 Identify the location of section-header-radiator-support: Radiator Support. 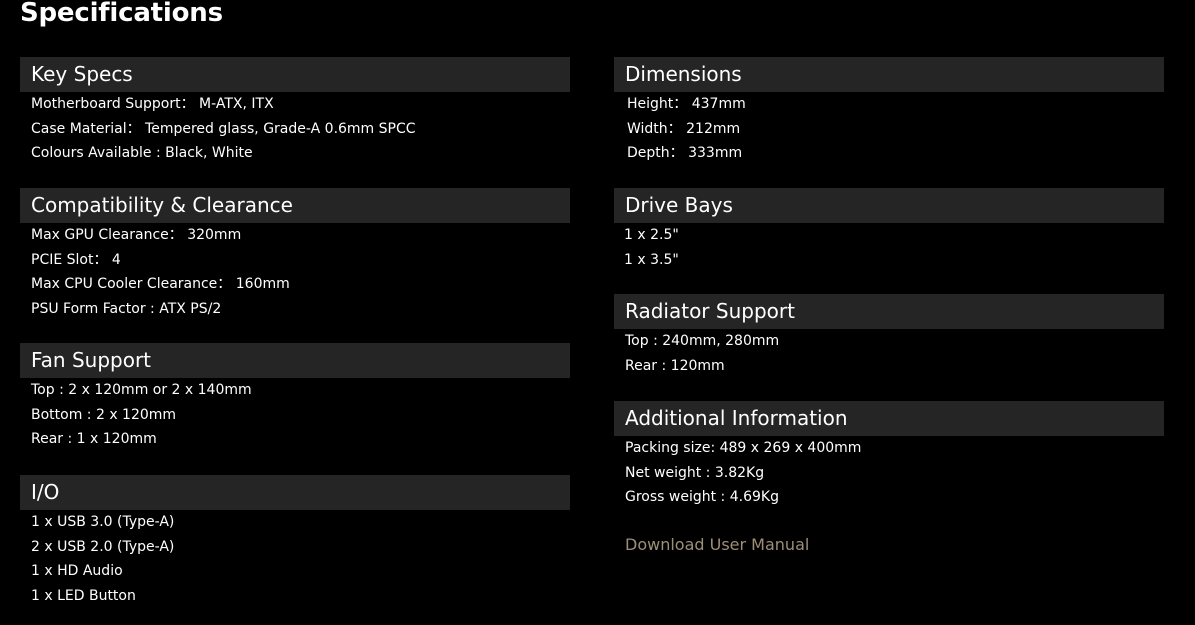
(889, 311).